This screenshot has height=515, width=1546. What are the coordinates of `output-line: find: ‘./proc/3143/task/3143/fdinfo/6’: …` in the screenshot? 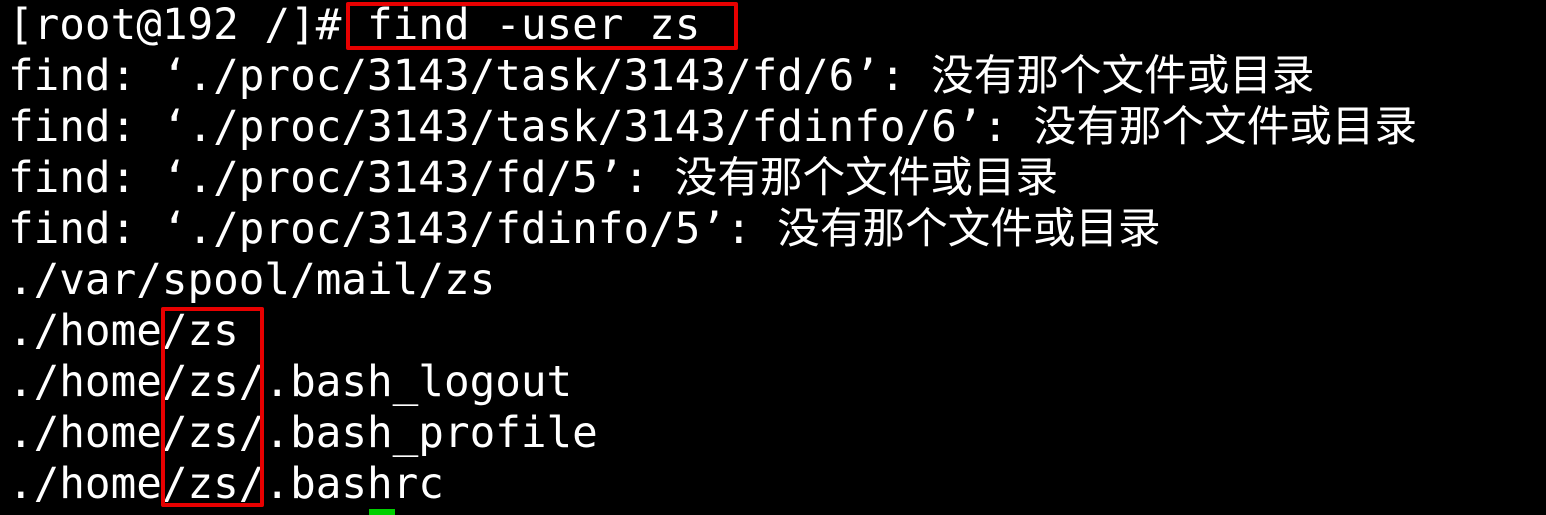 It's located at (713, 127).